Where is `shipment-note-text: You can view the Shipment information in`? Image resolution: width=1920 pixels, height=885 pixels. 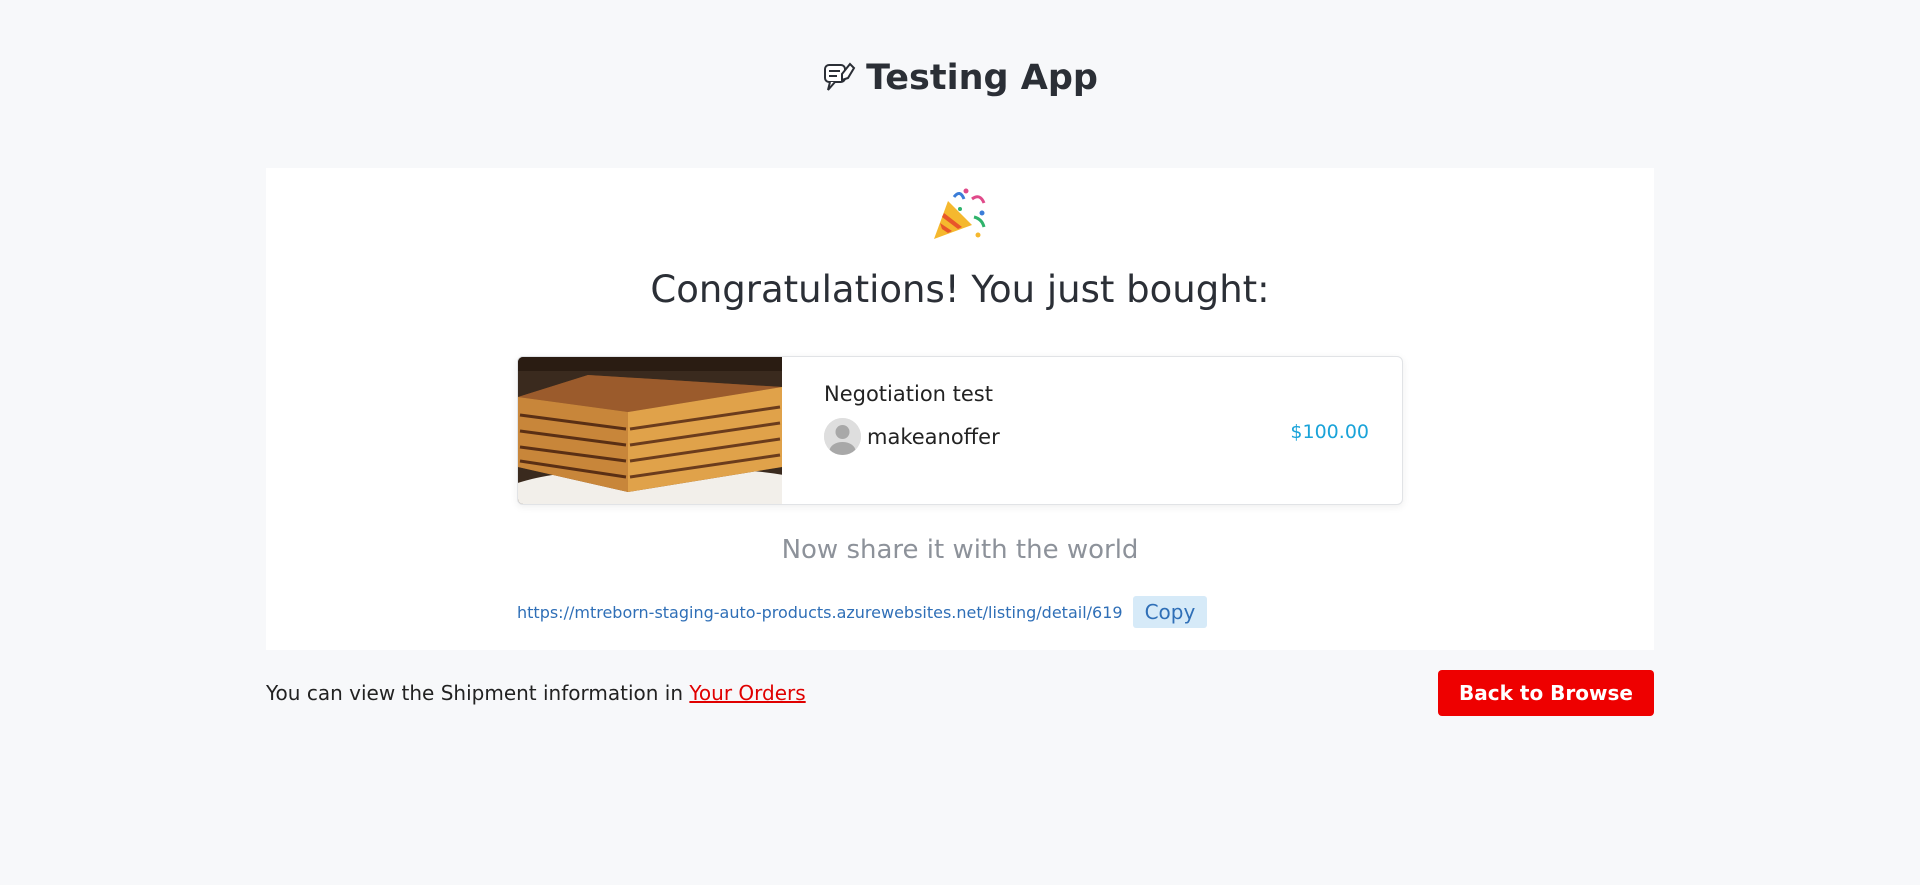
shipment-note-text: You can view the Shipment information in is located at coordinates (478, 693).